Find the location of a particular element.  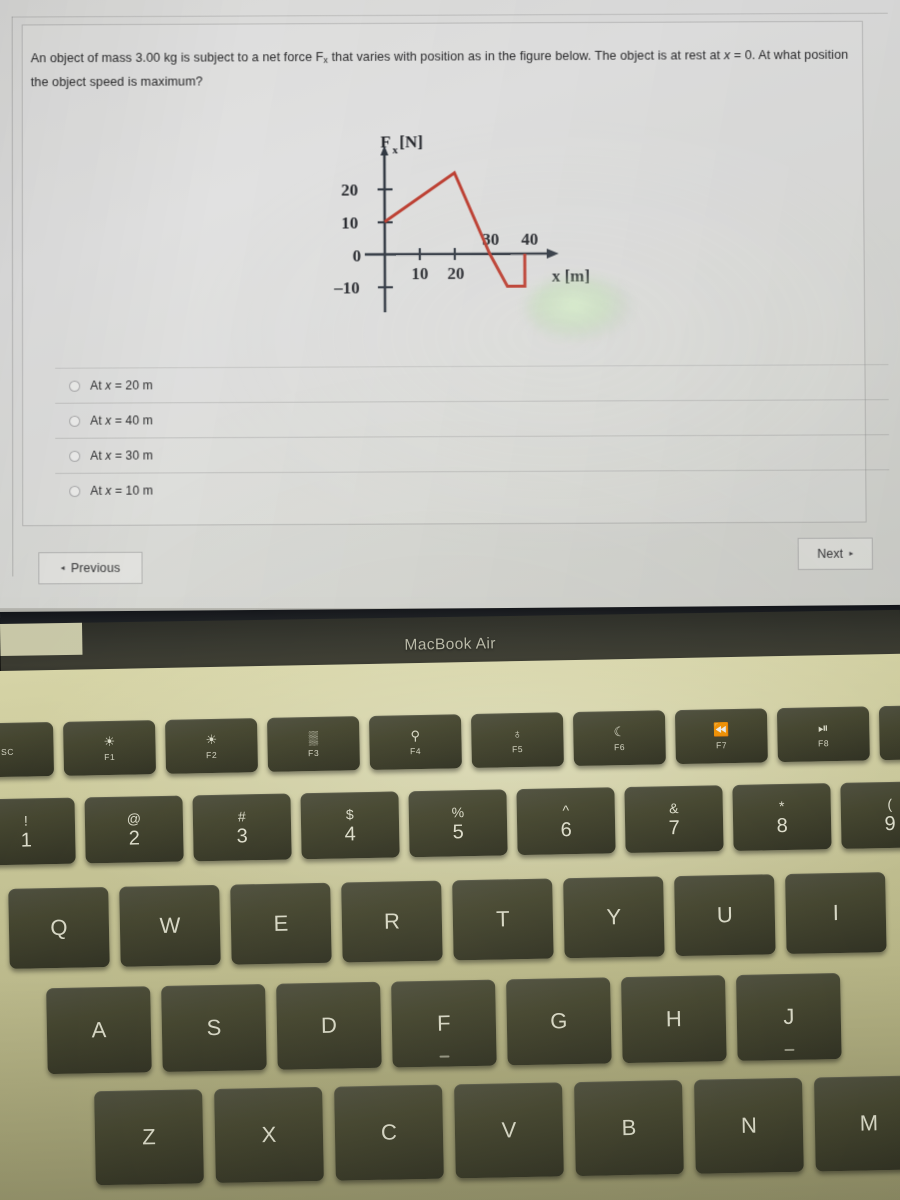

key-5: % 5 is located at coordinates (458, 823).